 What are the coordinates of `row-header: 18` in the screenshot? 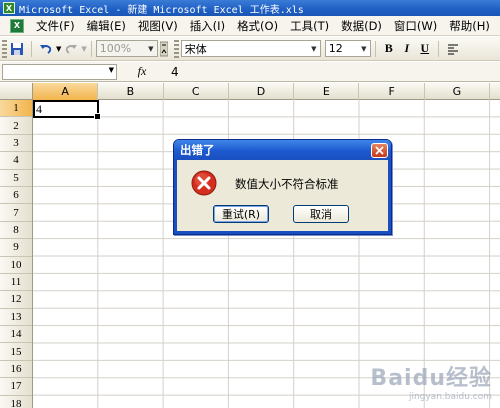 It's located at (16, 402).